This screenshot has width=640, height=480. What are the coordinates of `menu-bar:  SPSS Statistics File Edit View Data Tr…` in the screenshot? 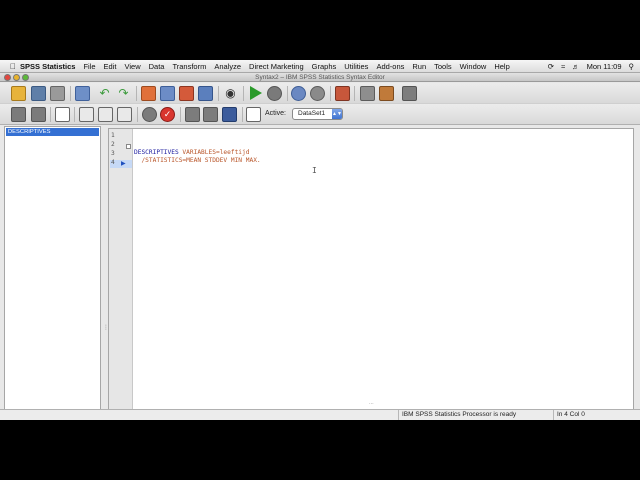 It's located at (320, 66).